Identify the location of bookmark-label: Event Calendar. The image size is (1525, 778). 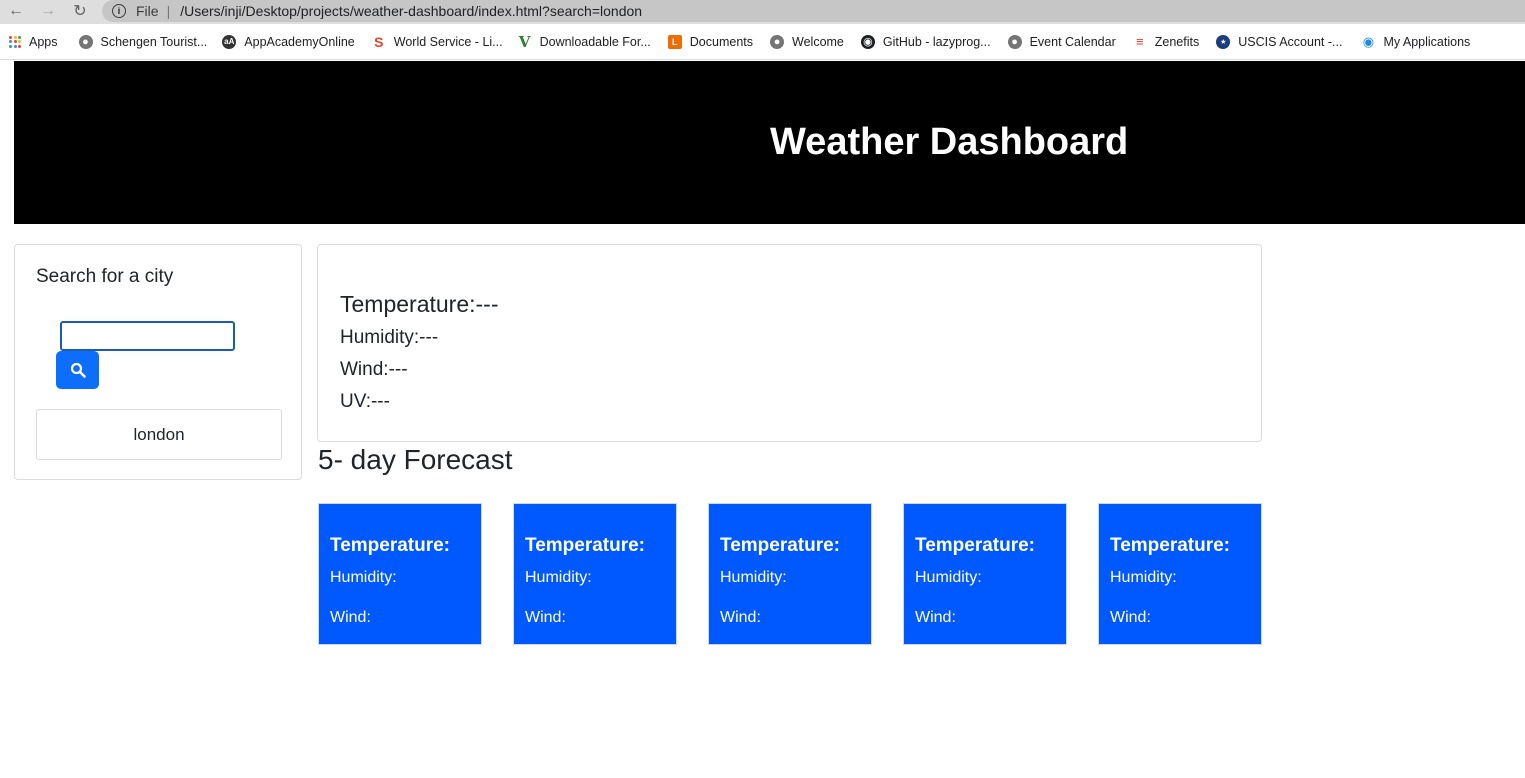
(1072, 41).